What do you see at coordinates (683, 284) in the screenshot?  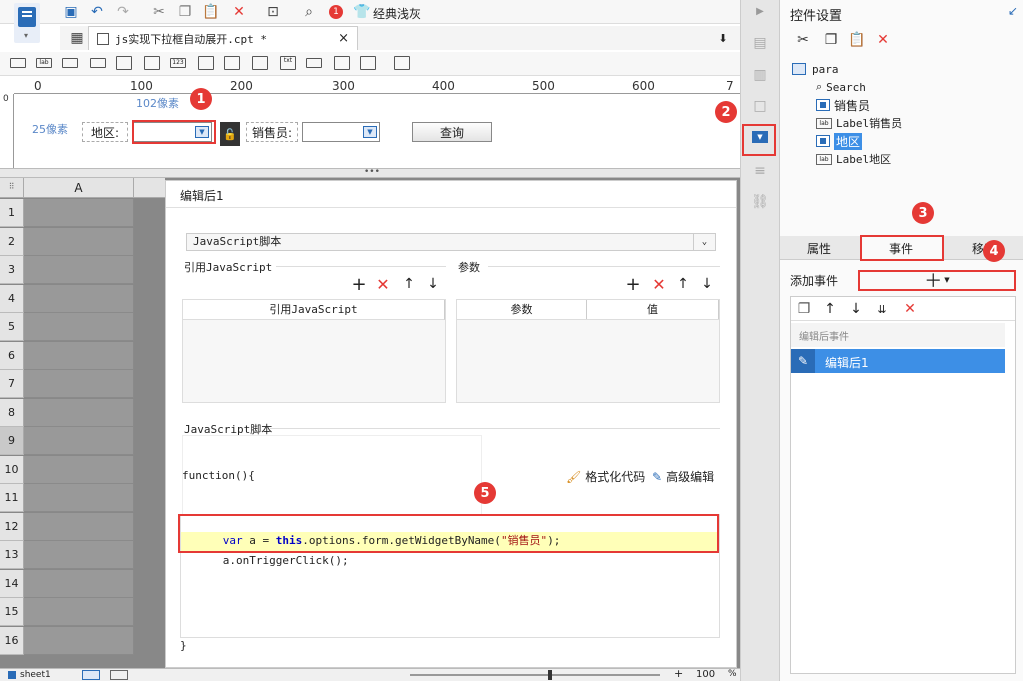 I see `param-up-icon: ↑` at bounding box center [683, 284].